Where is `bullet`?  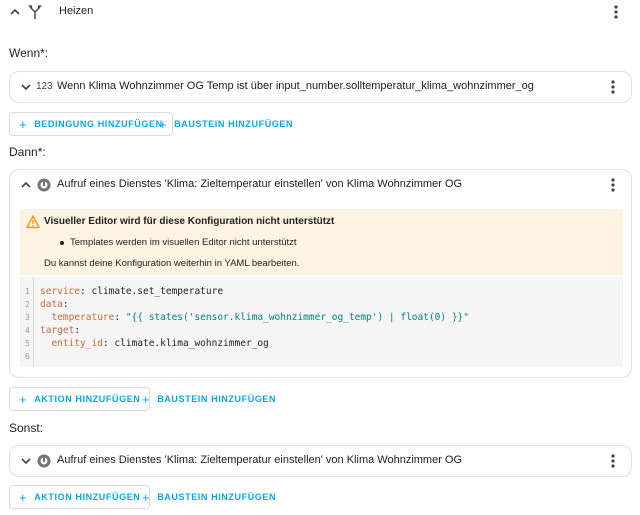
bullet is located at coordinates (62, 243).